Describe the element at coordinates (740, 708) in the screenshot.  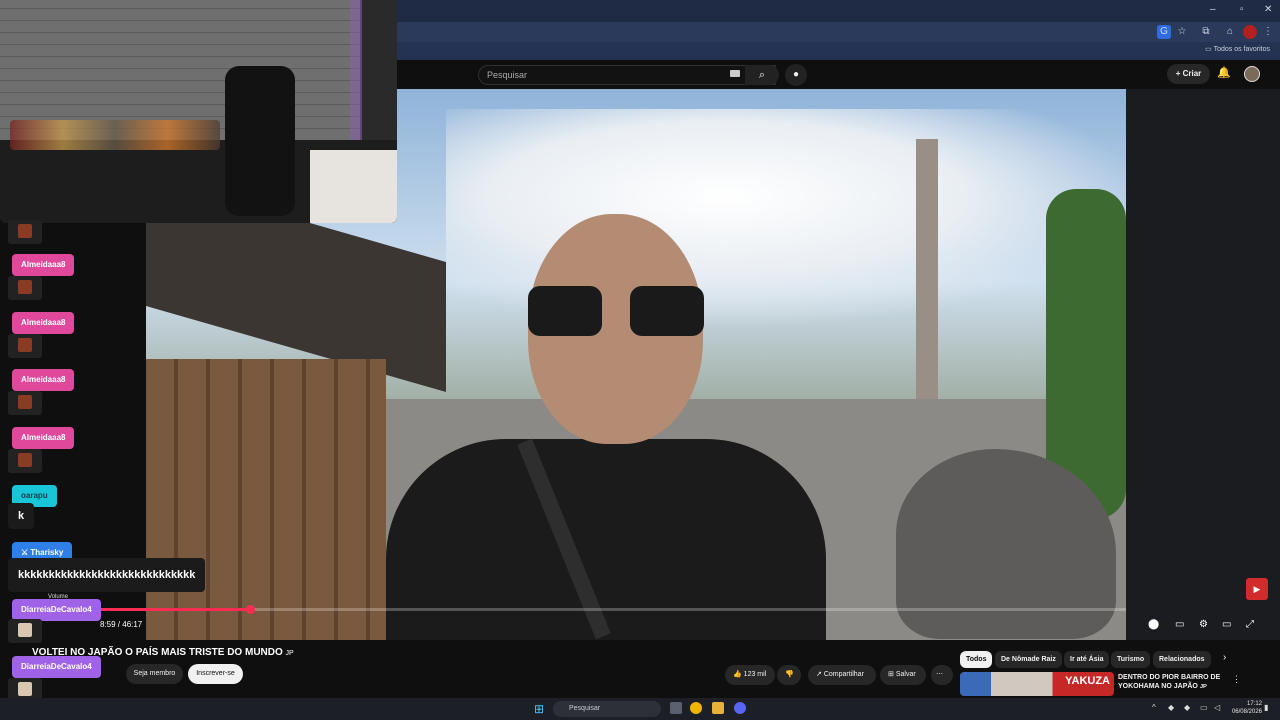
I see `discord-icon` at that location.